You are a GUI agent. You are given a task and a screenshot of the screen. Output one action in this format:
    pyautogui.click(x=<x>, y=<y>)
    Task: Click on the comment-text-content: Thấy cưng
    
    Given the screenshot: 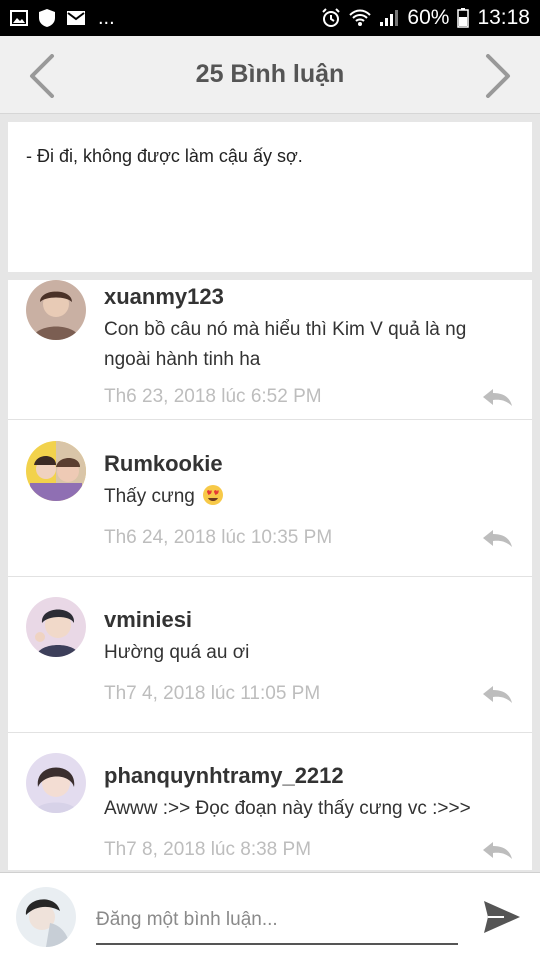 What is the action you would take?
    pyautogui.click(x=149, y=496)
    